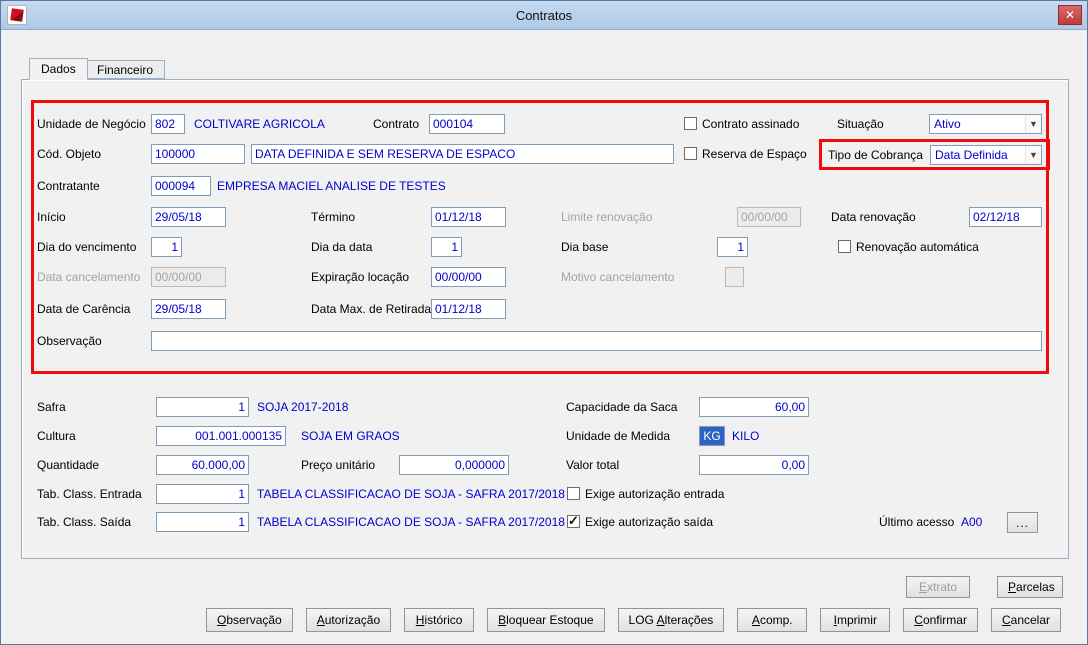 The width and height of the screenshot is (1088, 645). I want to click on unidade-medida-field, so click(712, 436).